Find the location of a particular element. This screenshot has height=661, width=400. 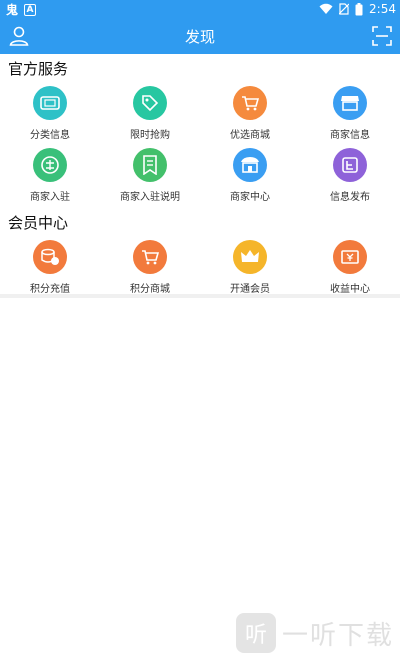

app-bar: 发现 is located at coordinates (200, 36).